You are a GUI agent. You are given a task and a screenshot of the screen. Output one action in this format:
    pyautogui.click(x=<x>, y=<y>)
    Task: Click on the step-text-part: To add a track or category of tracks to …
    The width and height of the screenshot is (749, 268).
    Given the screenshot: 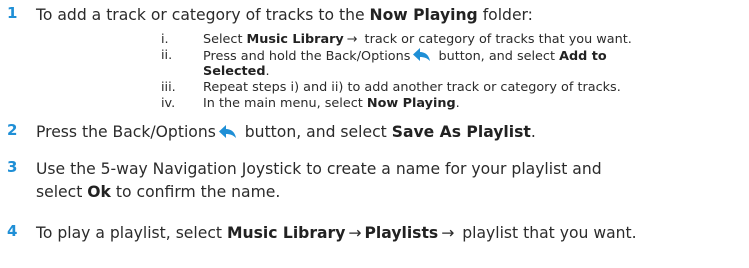 What is the action you would take?
    pyautogui.click(x=203, y=15)
    